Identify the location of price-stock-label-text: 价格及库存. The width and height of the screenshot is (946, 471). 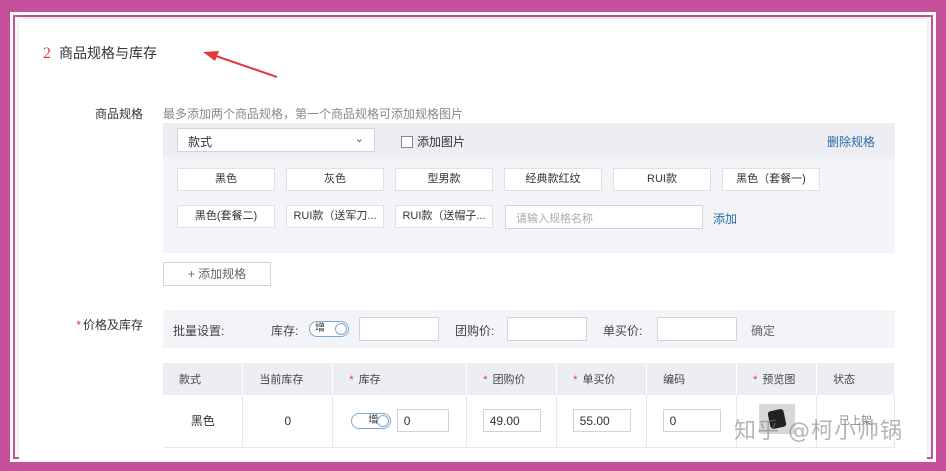
(112, 325).